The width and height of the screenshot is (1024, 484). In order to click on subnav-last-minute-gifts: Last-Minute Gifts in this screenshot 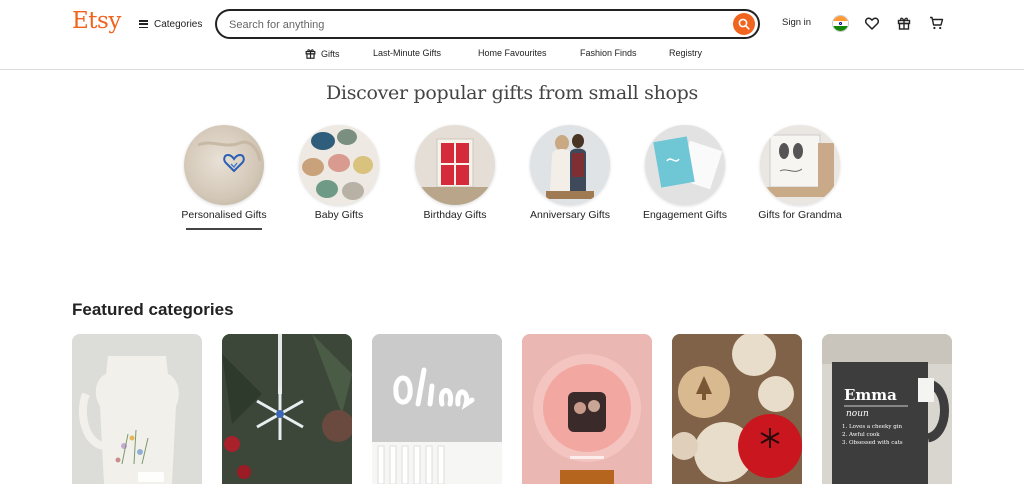, I will do `click(407, 53)`.